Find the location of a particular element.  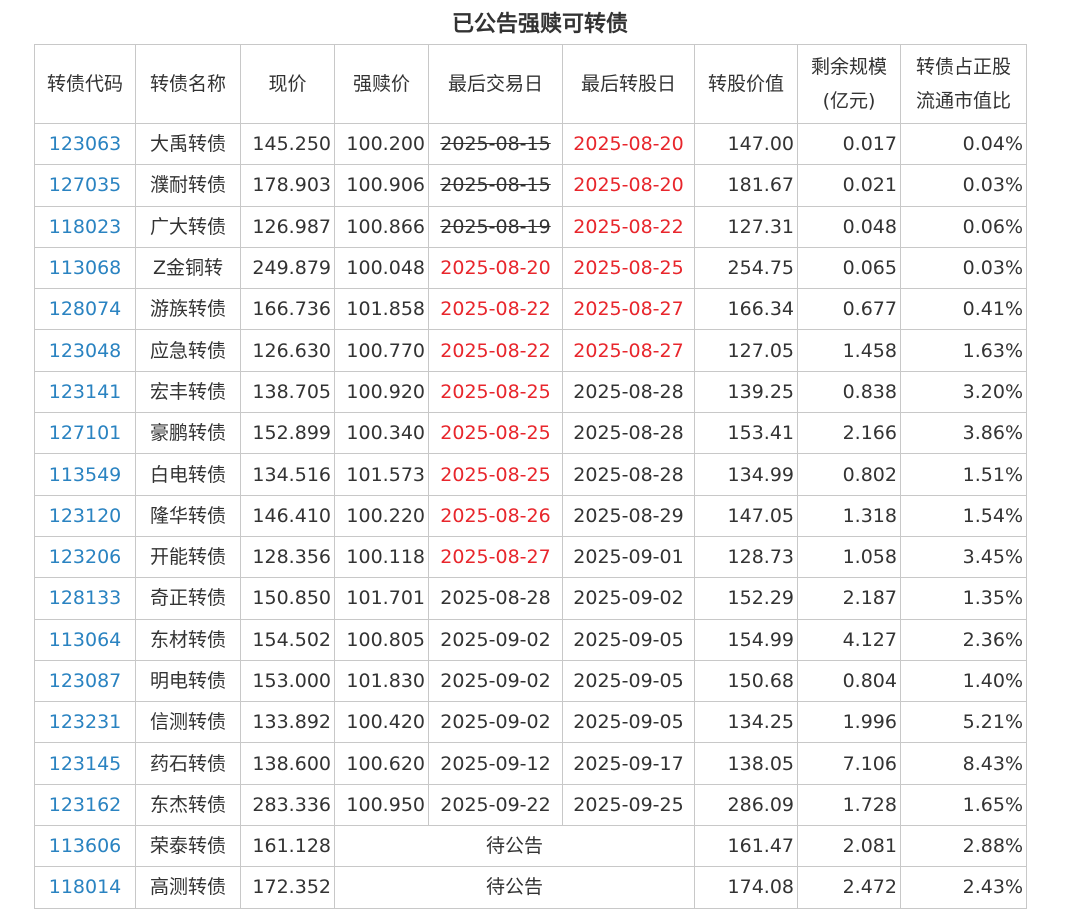

last-trade-date-cell: 2025-08-25 is located at coordinates (495, 474).